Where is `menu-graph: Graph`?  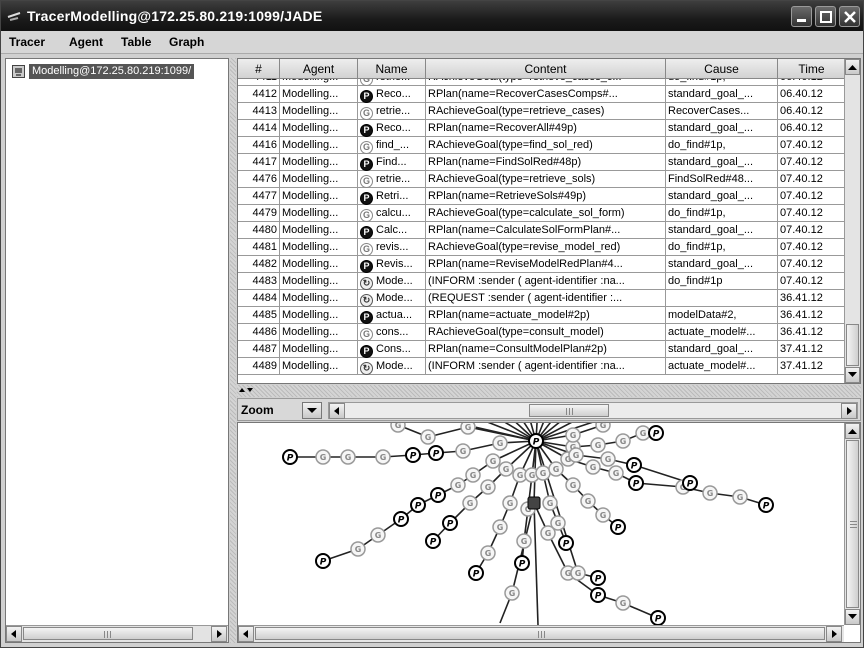
menu-graph: Graph is located at coordinates (186, 42).